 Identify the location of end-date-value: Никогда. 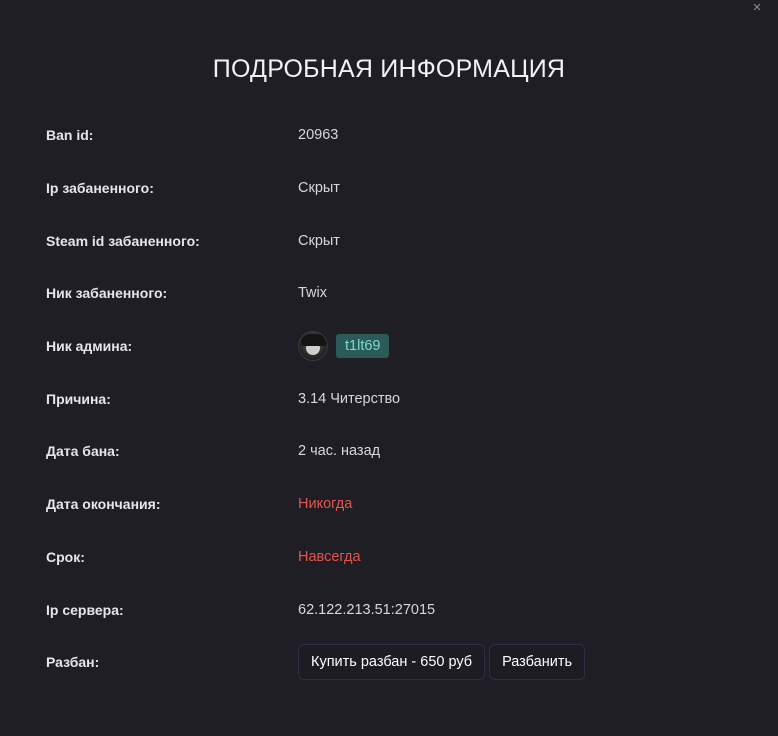
(325, 504).